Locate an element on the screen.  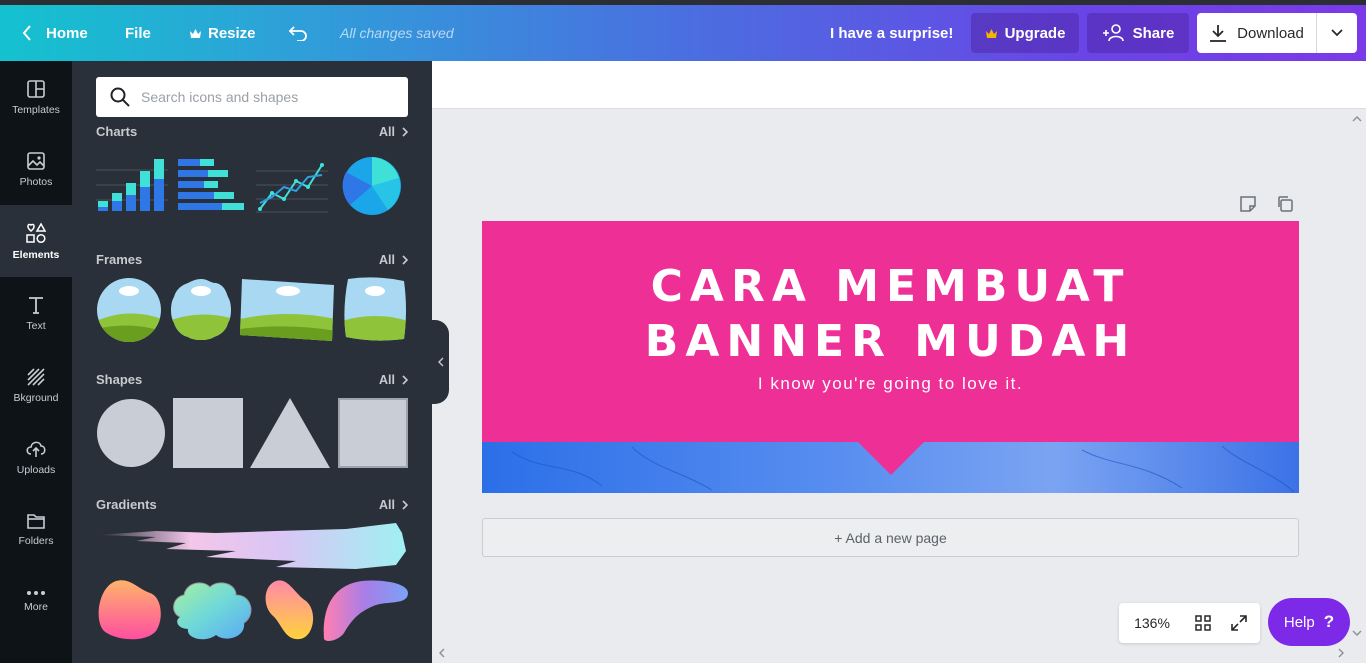
zoom-level: 136% is located at coordinates (1152, 623).